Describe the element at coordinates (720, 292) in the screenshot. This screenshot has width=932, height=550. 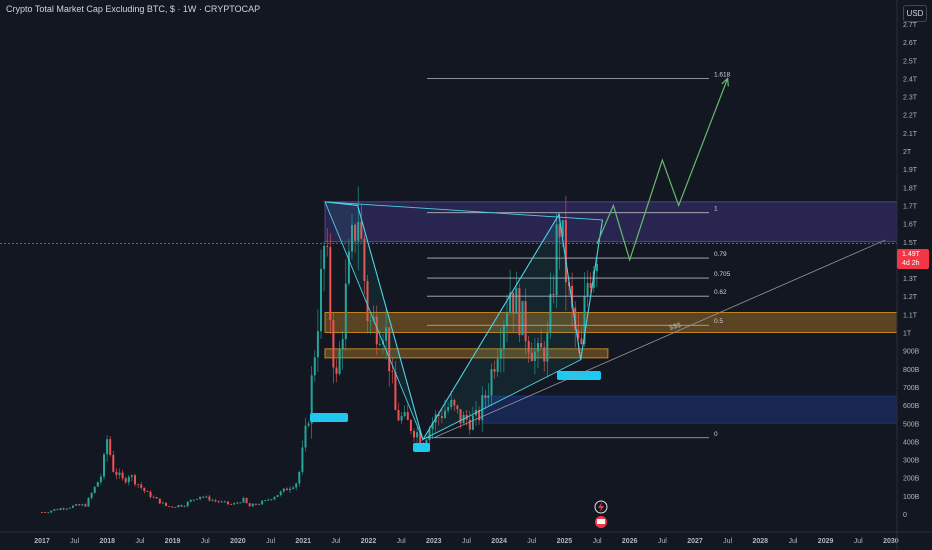
I see `fib-label: 0.62` at that location.